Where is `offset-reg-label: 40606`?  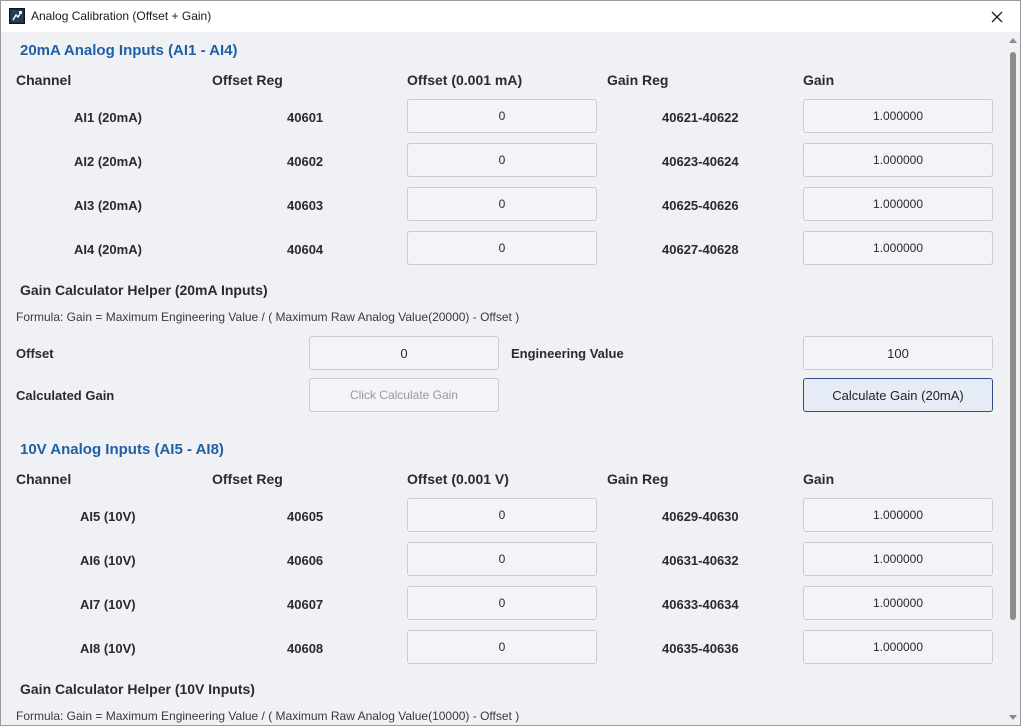 offset-reg-label: 40606 is located at coordinates (305, 560).